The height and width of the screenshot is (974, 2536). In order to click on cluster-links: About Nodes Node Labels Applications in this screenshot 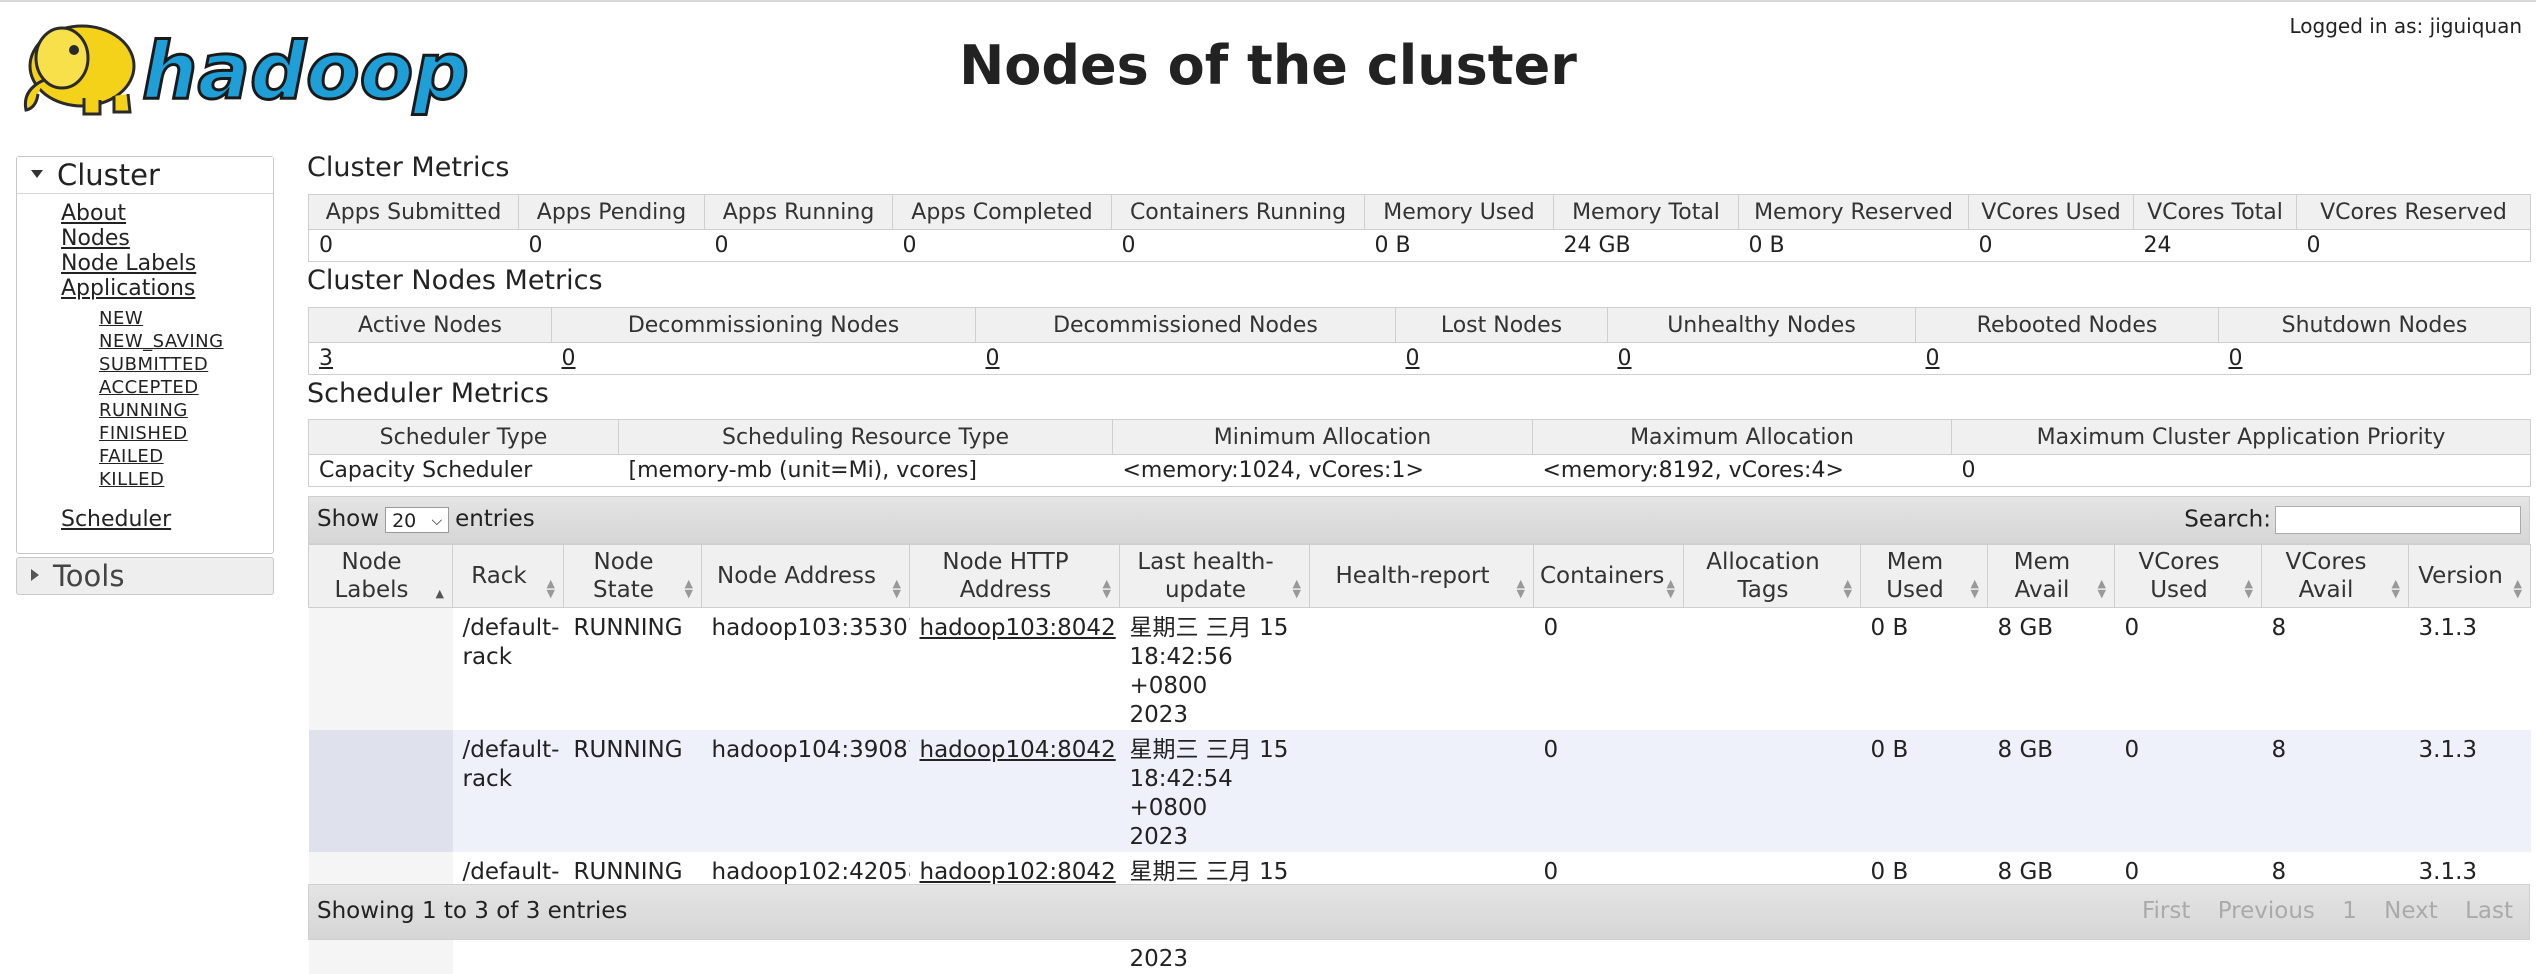, I will do `click(128, 251)`.